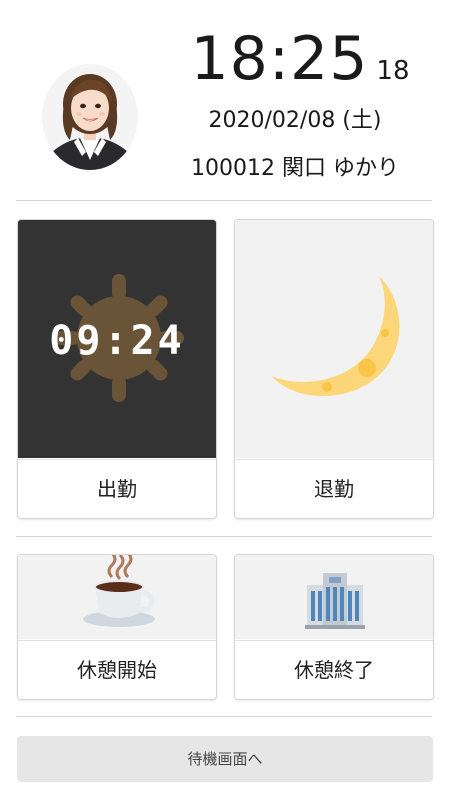 The width and height of the screenshot is (450, 800). I want to click on office-building-icon, so click(335, 601).